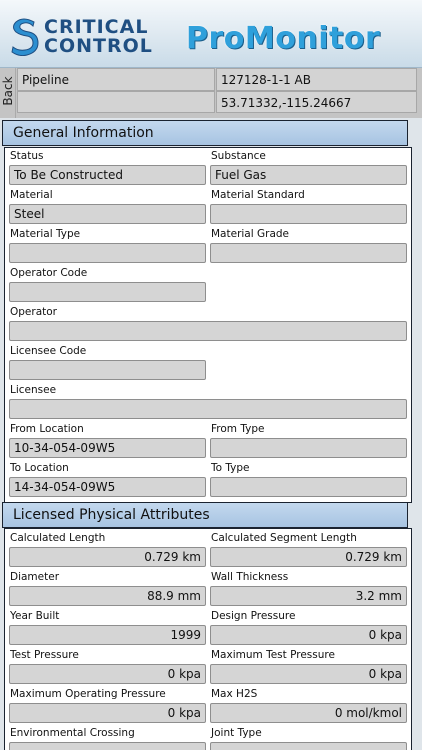  What do you see at coordinates (308, 214) in the screenshot?
I see `material-standard-field` at bounding box center [308, 214].